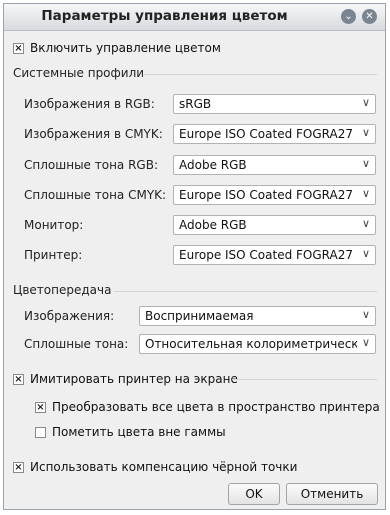  I want to click on cmyk-images-label: Изображения в CMYK:, so click(93, 134).